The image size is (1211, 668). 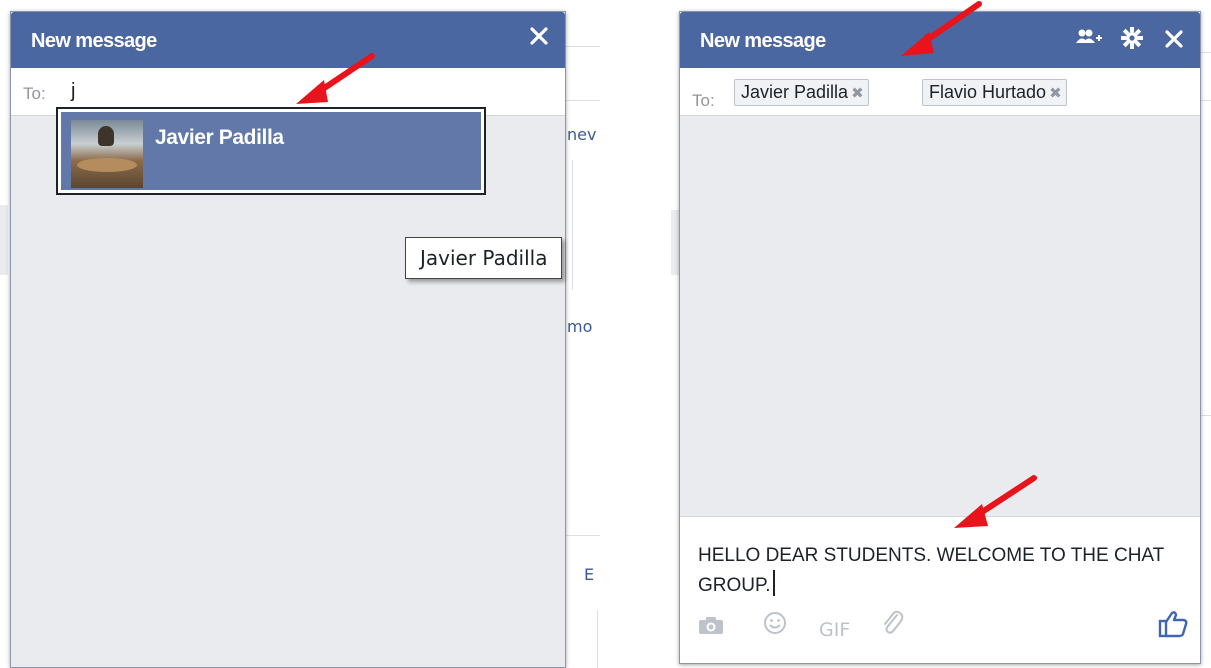 What do you see at coordinates (589, 574) in the screenshot?
I see `background-link-text: E` at bounding box center [589, 574].